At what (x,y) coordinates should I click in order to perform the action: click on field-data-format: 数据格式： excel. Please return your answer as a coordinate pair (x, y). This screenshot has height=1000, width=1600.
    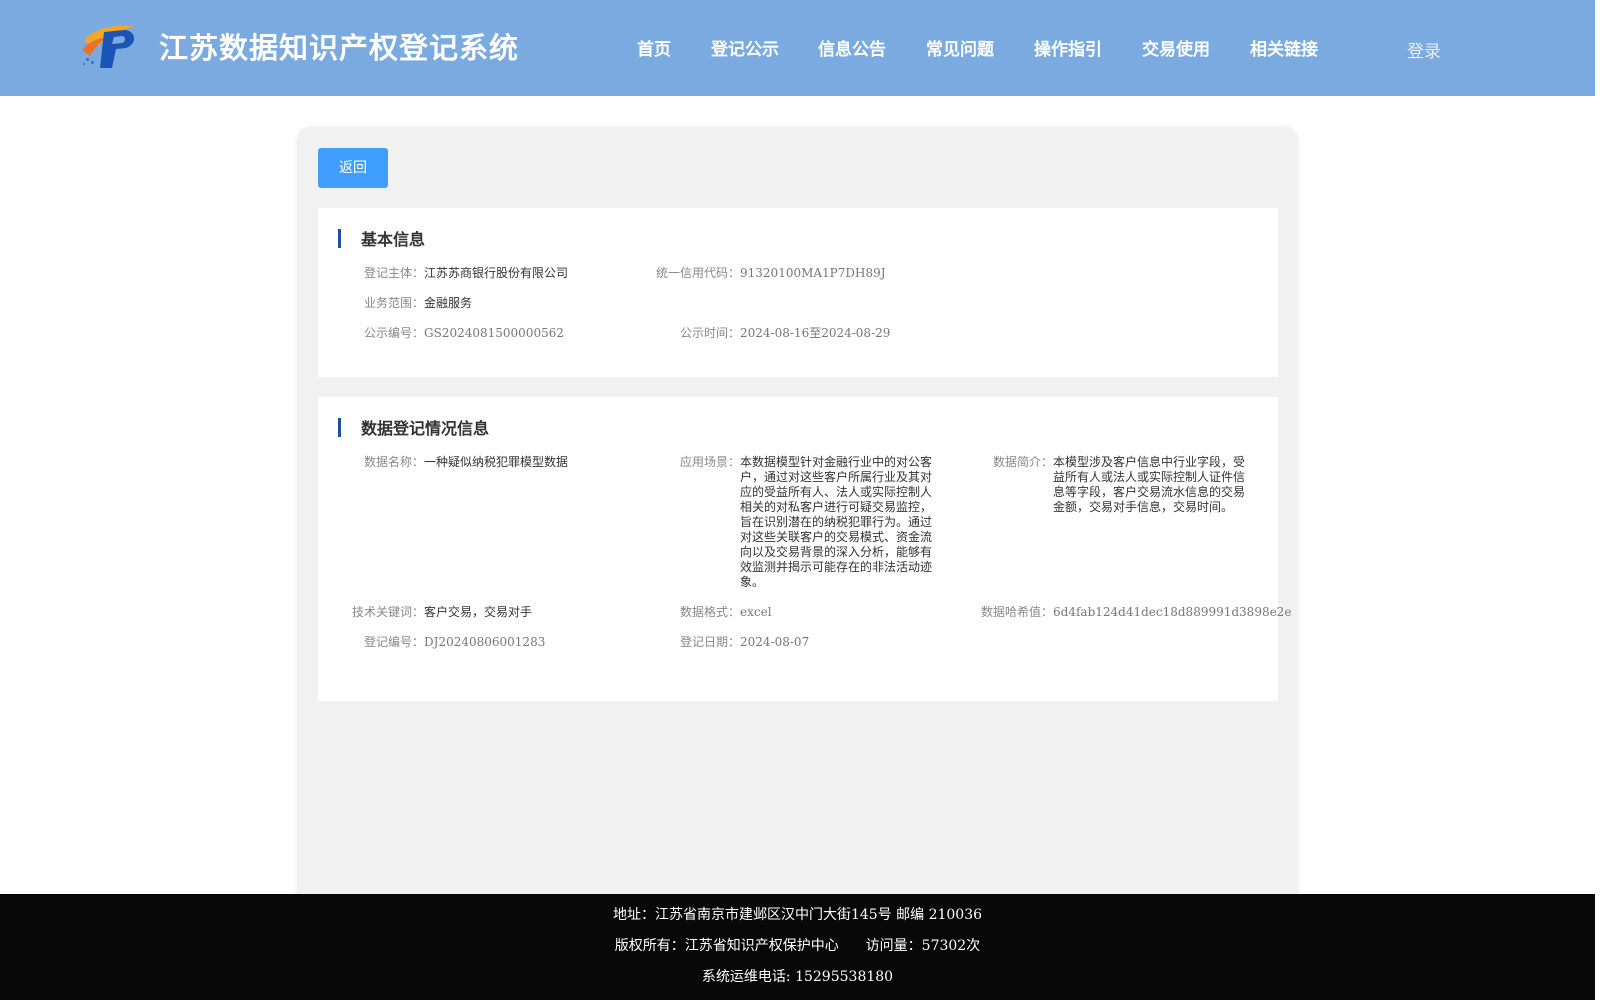
    Looking at the image, I should click on (726, 612).